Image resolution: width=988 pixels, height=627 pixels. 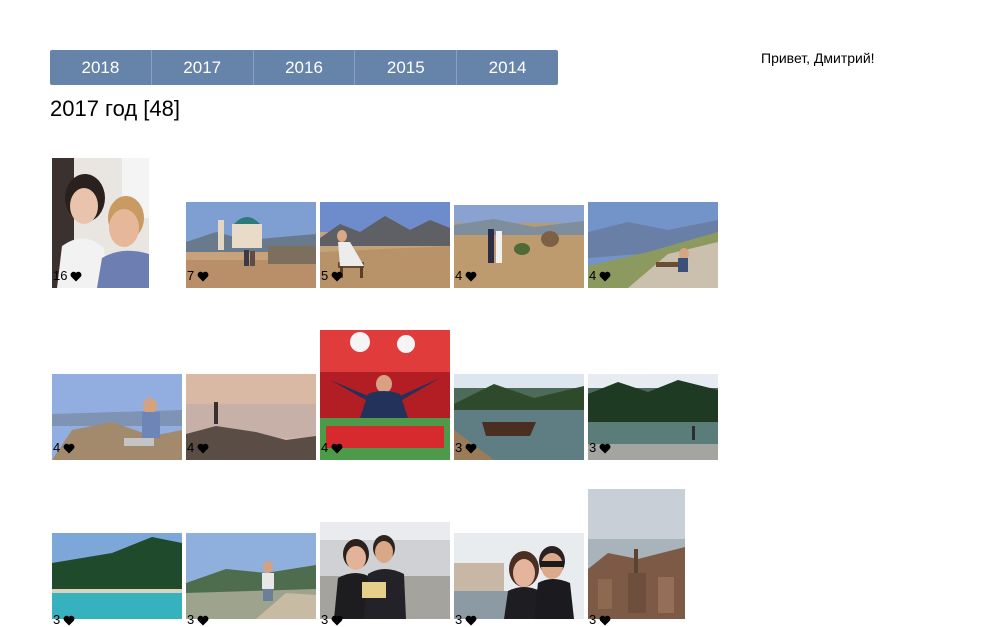 I want to click on year-tabs: 2018 2017 2016 2015 2014, so click(x=304, y=67).